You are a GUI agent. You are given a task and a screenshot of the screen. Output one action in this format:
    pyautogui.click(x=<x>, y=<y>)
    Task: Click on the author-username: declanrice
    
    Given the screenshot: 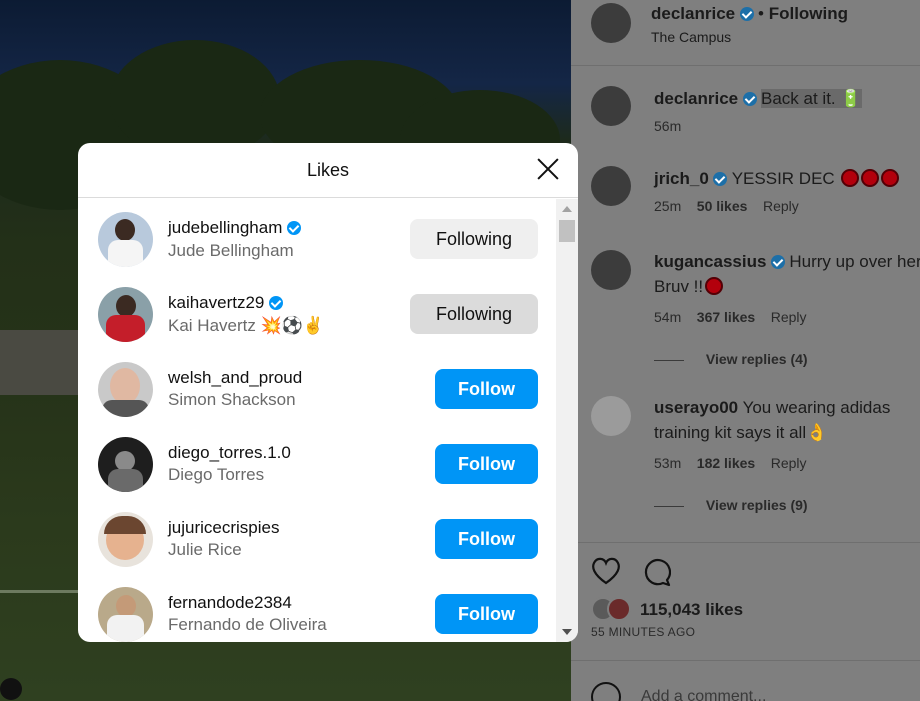 What is the action you would take?
    pyautogui.click(x=693, y=13)
    